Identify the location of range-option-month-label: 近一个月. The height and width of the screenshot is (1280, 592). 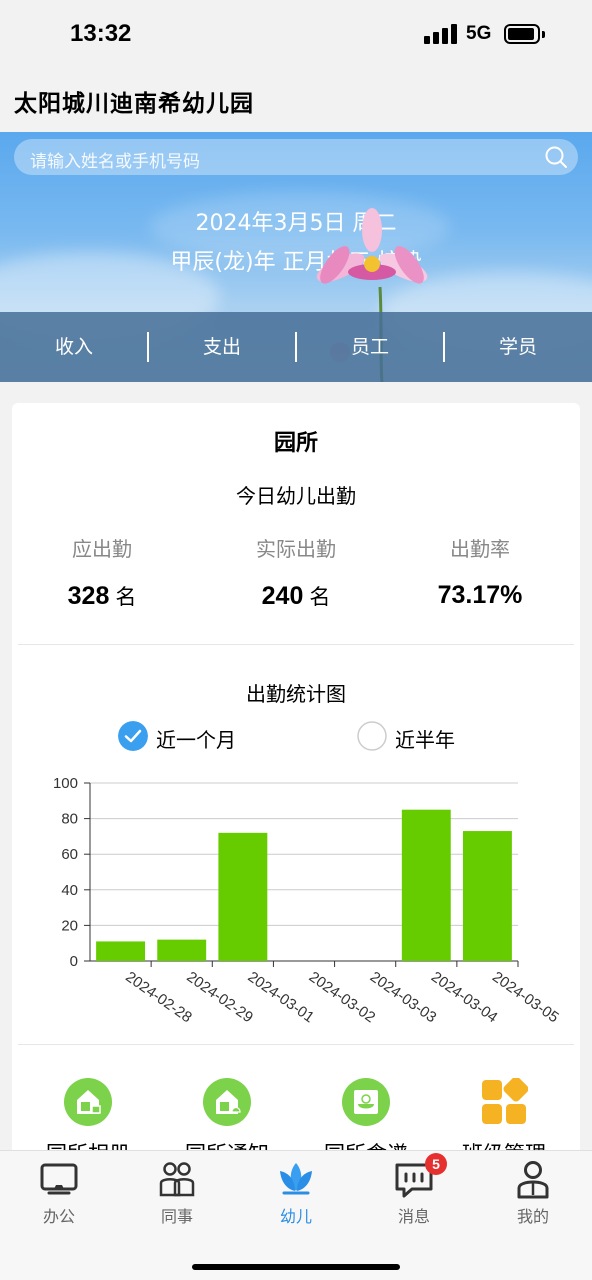
(196, 740).